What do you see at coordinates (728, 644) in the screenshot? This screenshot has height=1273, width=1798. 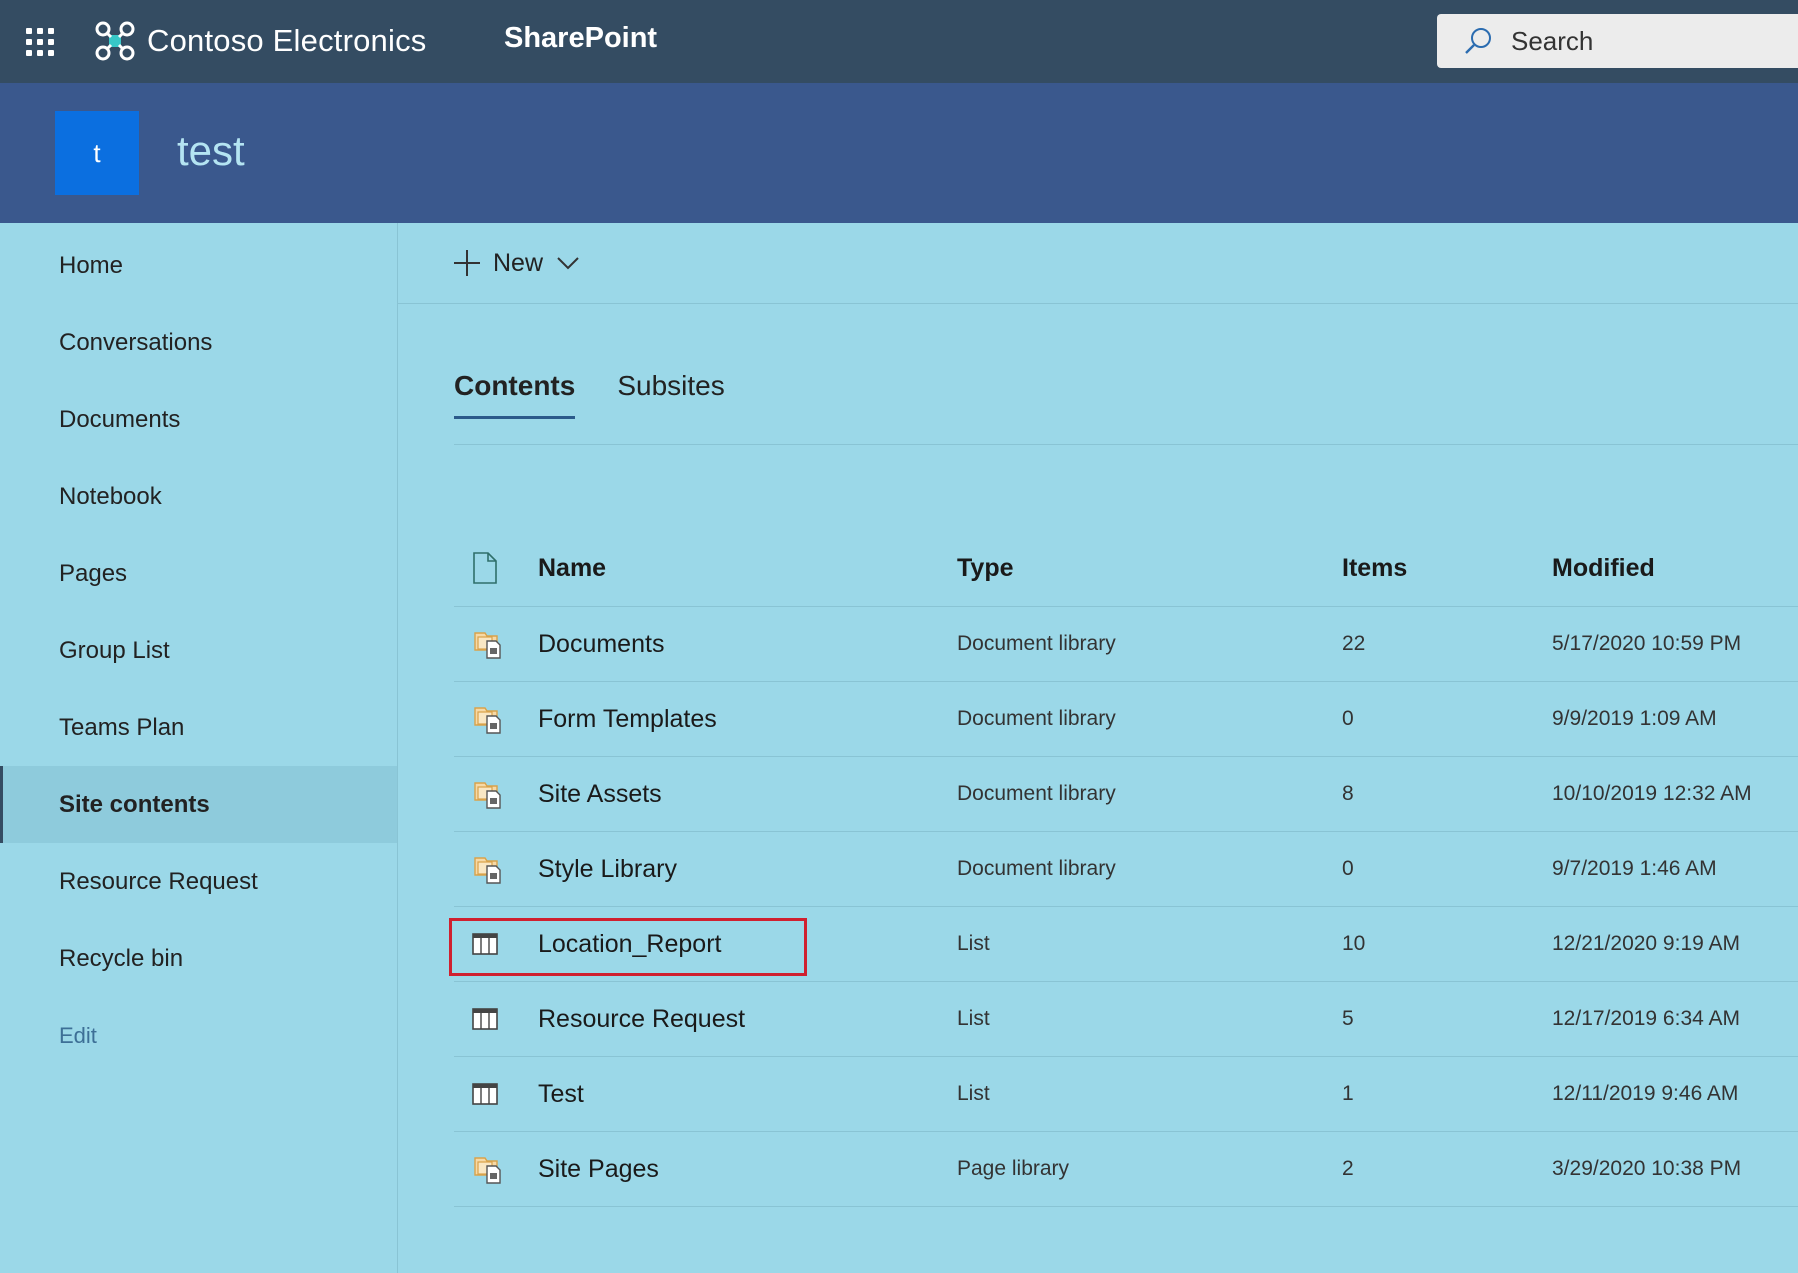 I see `item-name: Documents` at bounding box center [728, 644].